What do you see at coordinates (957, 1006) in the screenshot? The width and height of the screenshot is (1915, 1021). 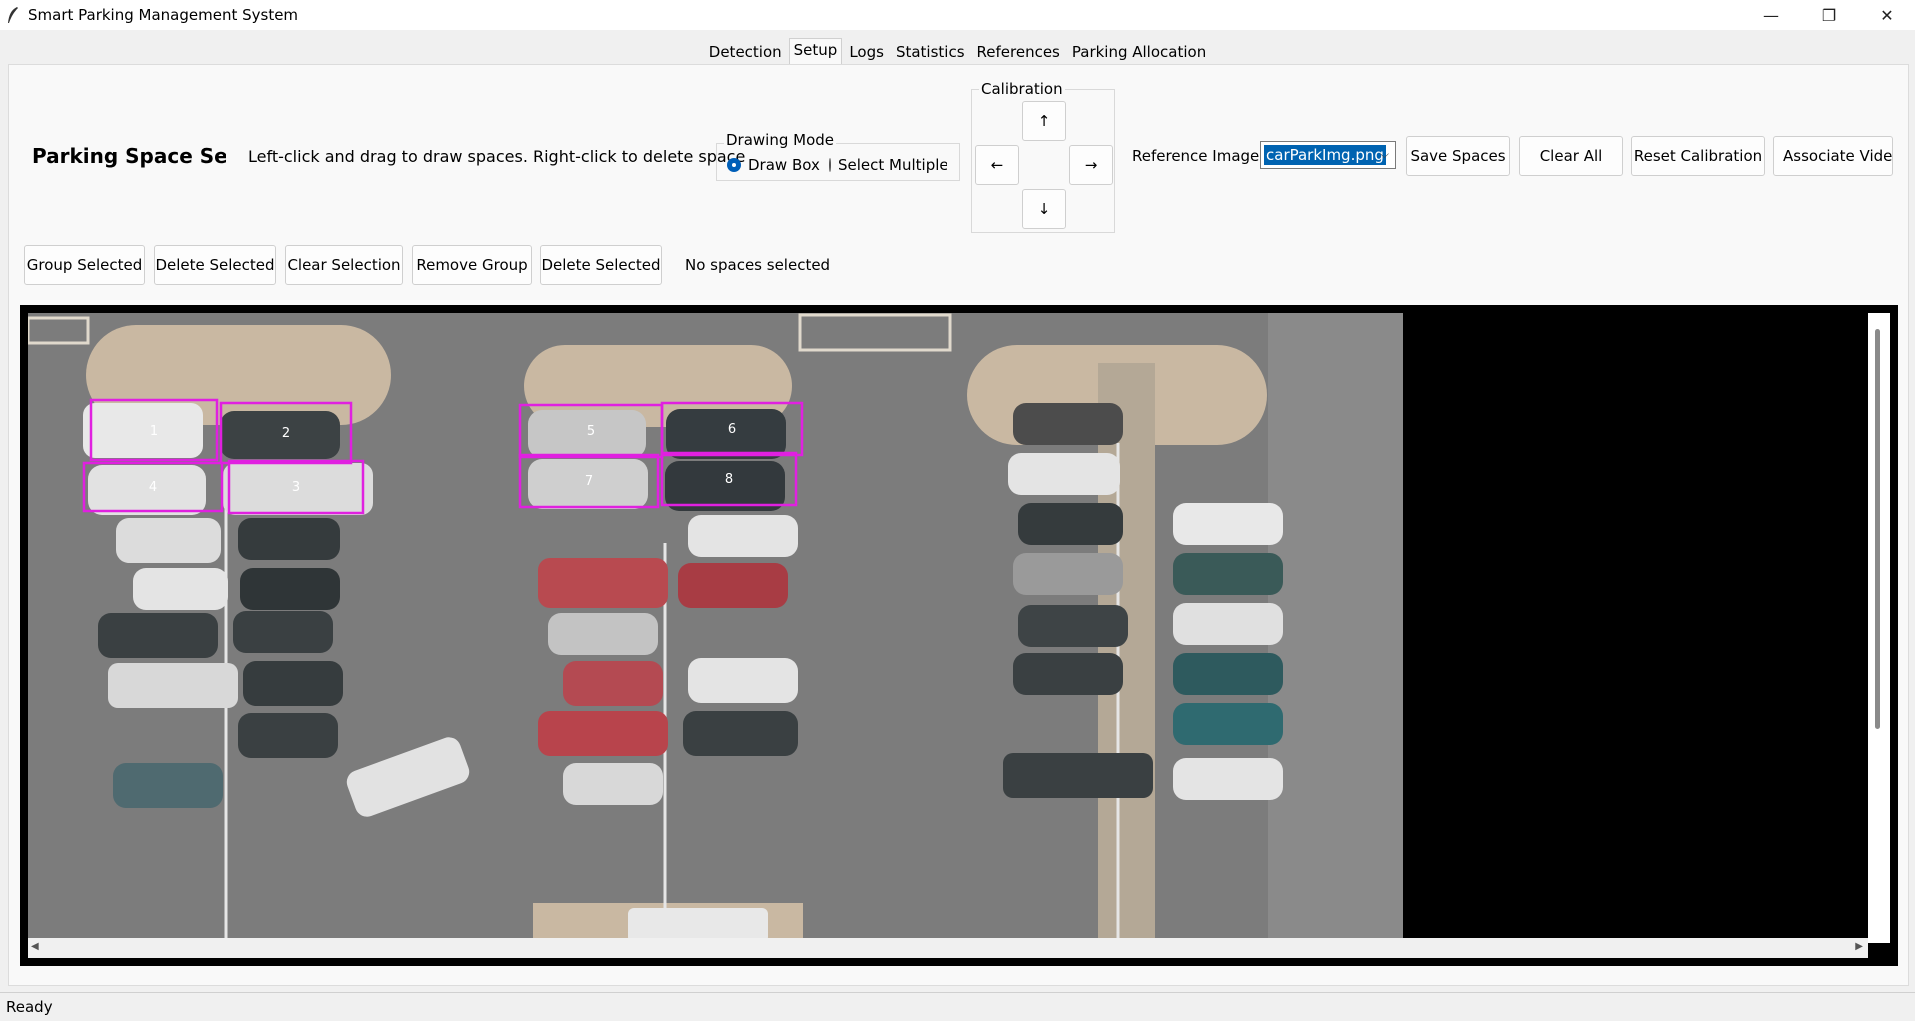 I see `status-bar: Ready` at bounding box center [957, 1006].